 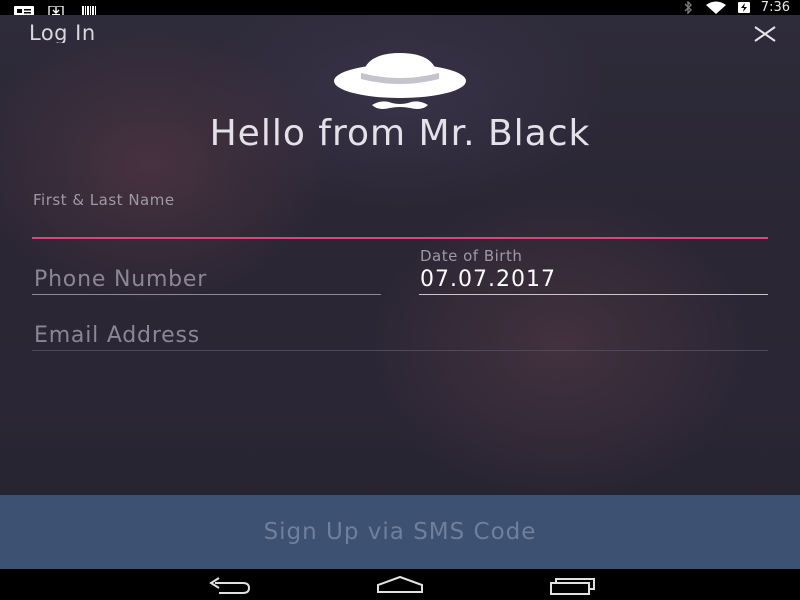 I want to click on mr-black-logo, so click(x=400, y=80).